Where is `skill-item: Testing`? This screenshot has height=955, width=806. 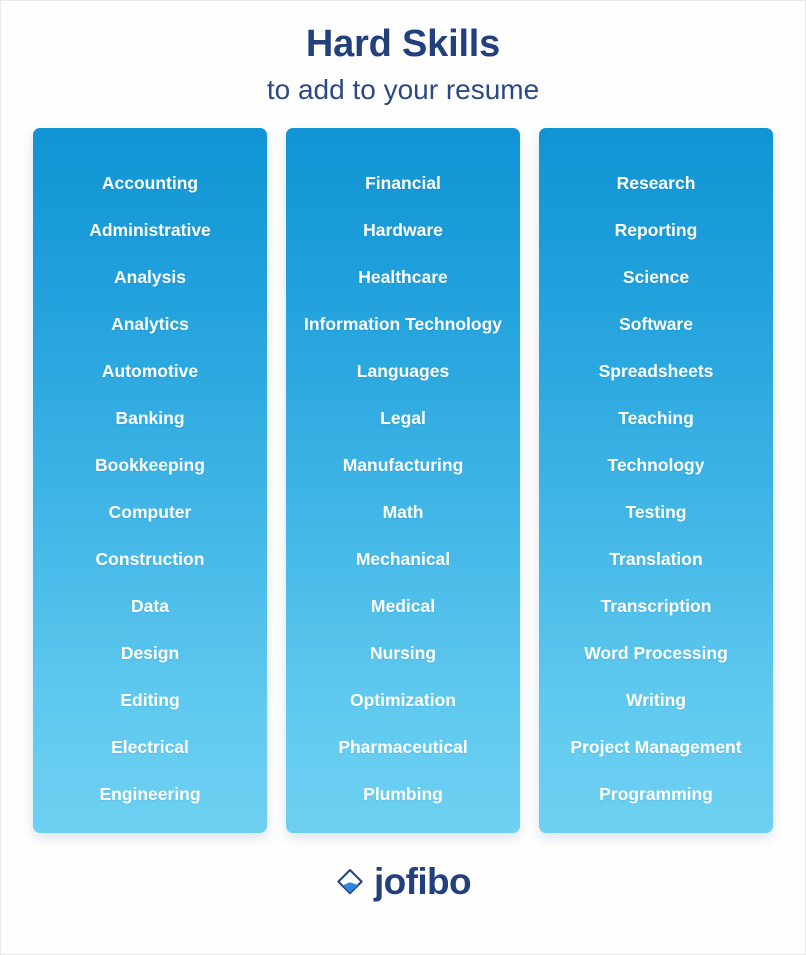
skill-item: Testing is located at coordinates (656, 512).